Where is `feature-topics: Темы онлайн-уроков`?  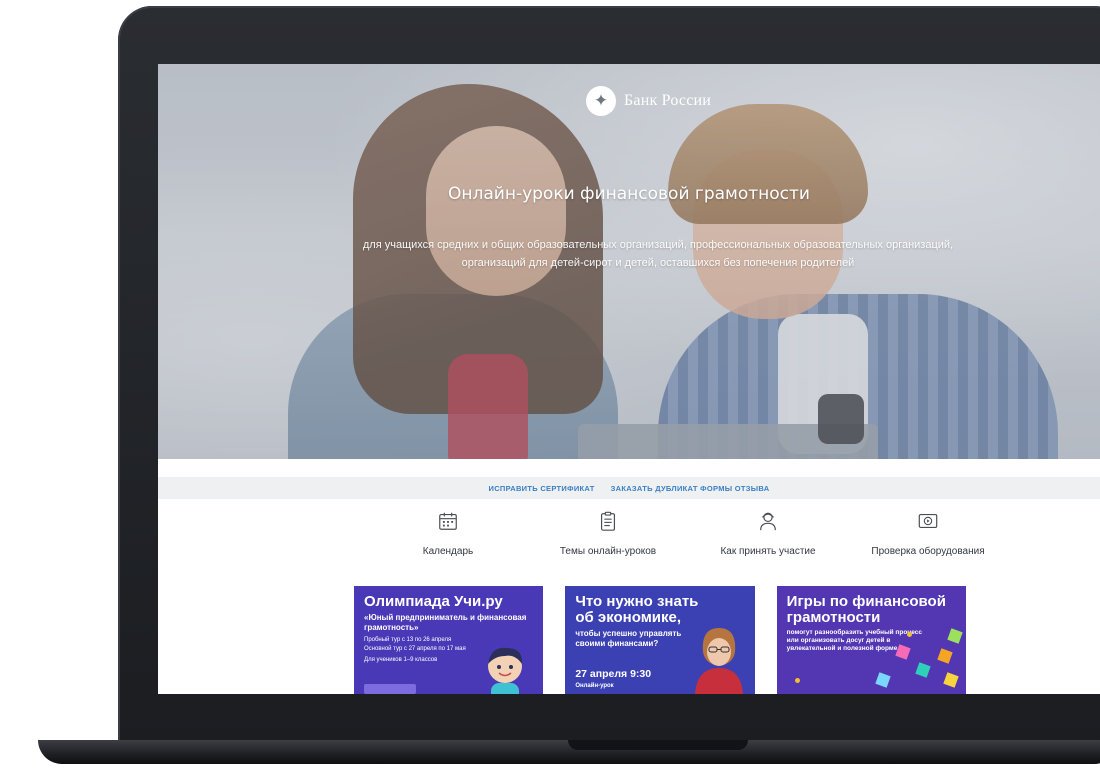 feature-topics: Темы онлайн-уроков is located at coordinates (608, 539).